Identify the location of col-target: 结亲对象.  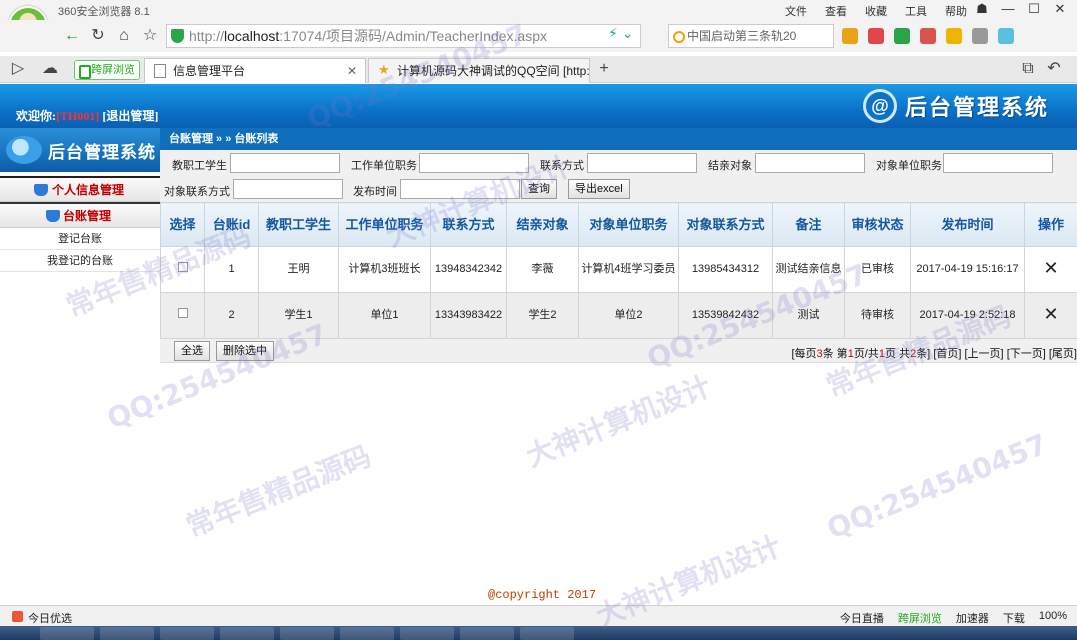
(542, 224).